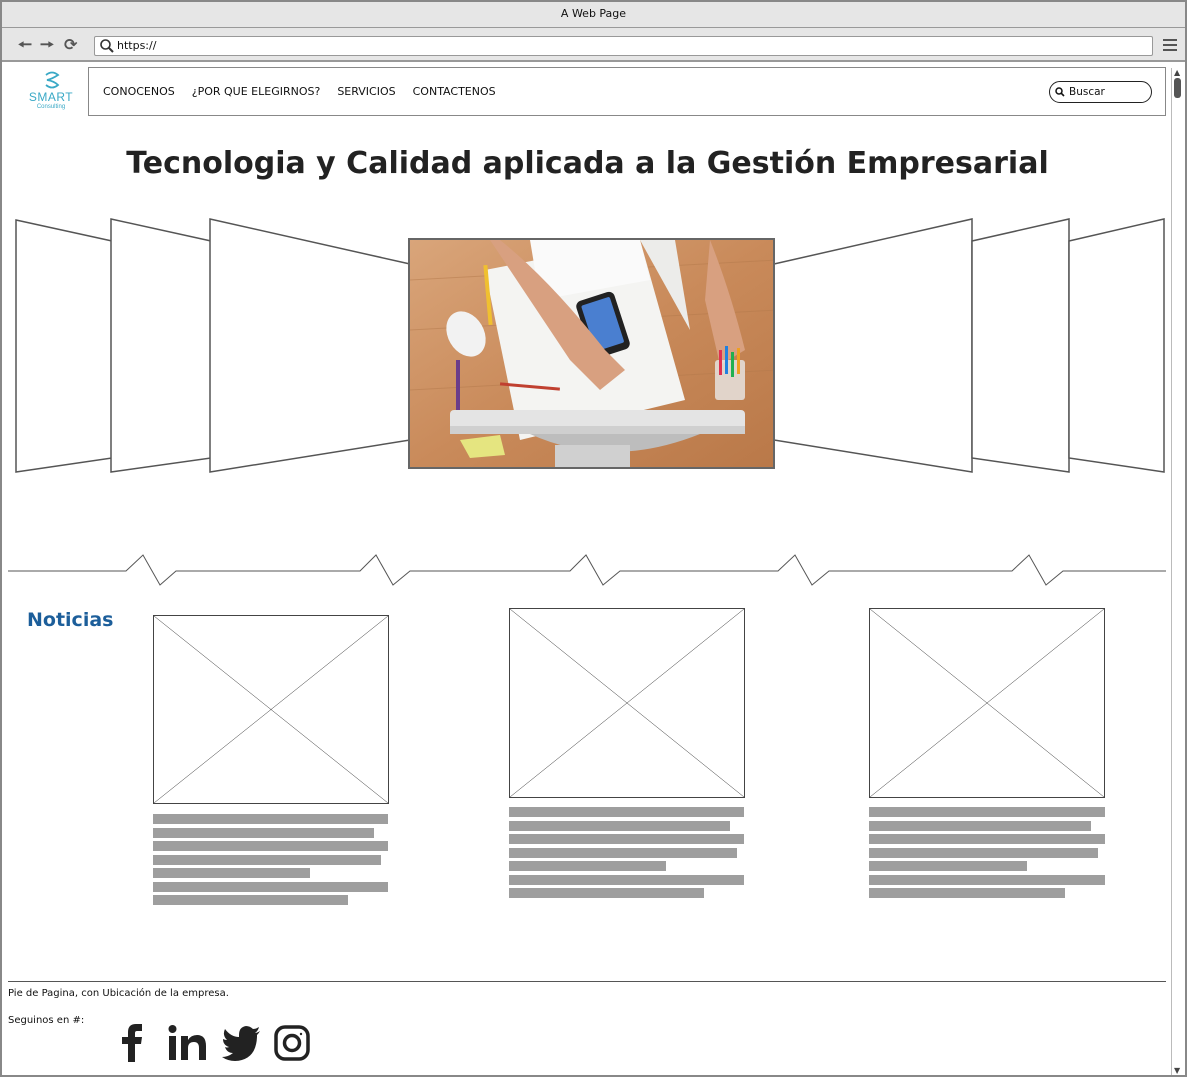 The image size is (1187, 1077). I want to click on linkedin-icon, so click(187, 1042).